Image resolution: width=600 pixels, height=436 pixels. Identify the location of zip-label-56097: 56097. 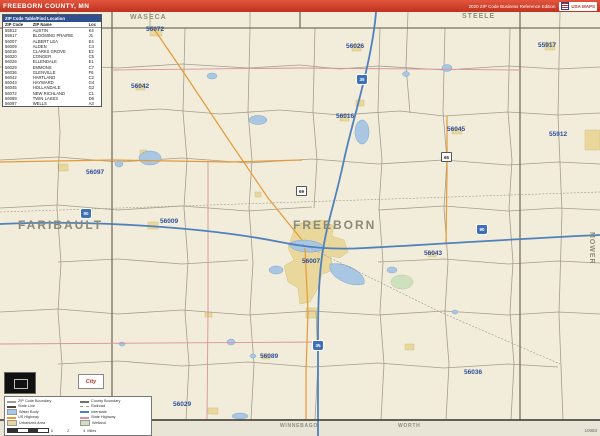
(95, 172).